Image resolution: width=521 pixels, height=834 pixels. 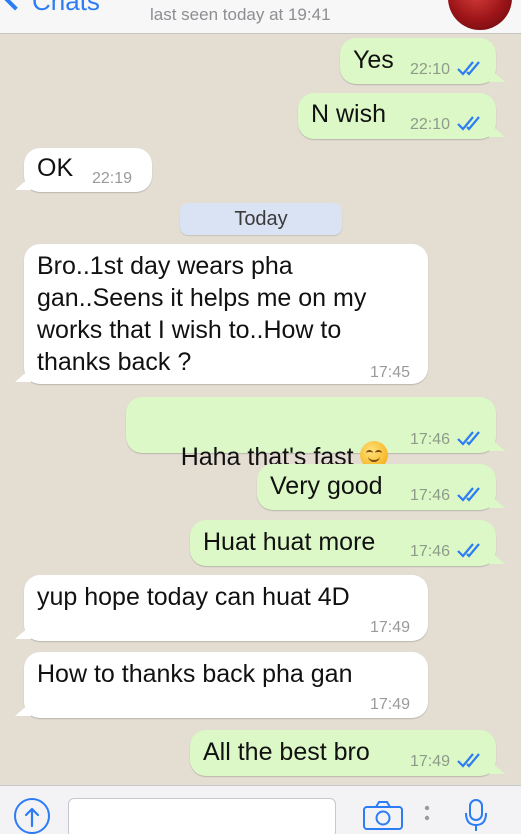 I want to click on upload-arrow-icon, so click(x=32, y=816).